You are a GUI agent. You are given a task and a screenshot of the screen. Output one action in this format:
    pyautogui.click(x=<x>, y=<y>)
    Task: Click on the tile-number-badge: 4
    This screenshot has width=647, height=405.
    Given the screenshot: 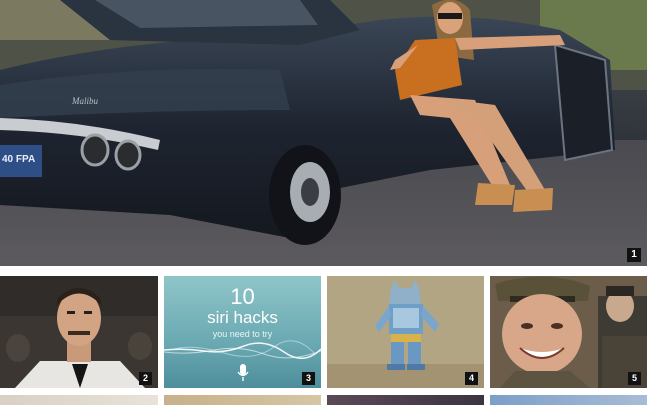 What is the action you would take?
    pyautogui.click(x=471, y=378)
    